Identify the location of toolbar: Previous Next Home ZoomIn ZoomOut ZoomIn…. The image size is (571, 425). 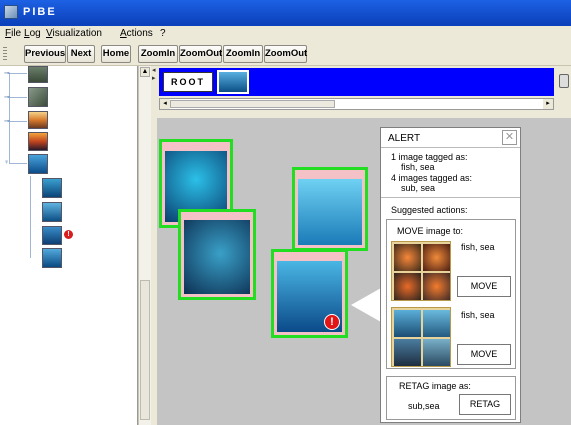
(285, 54).